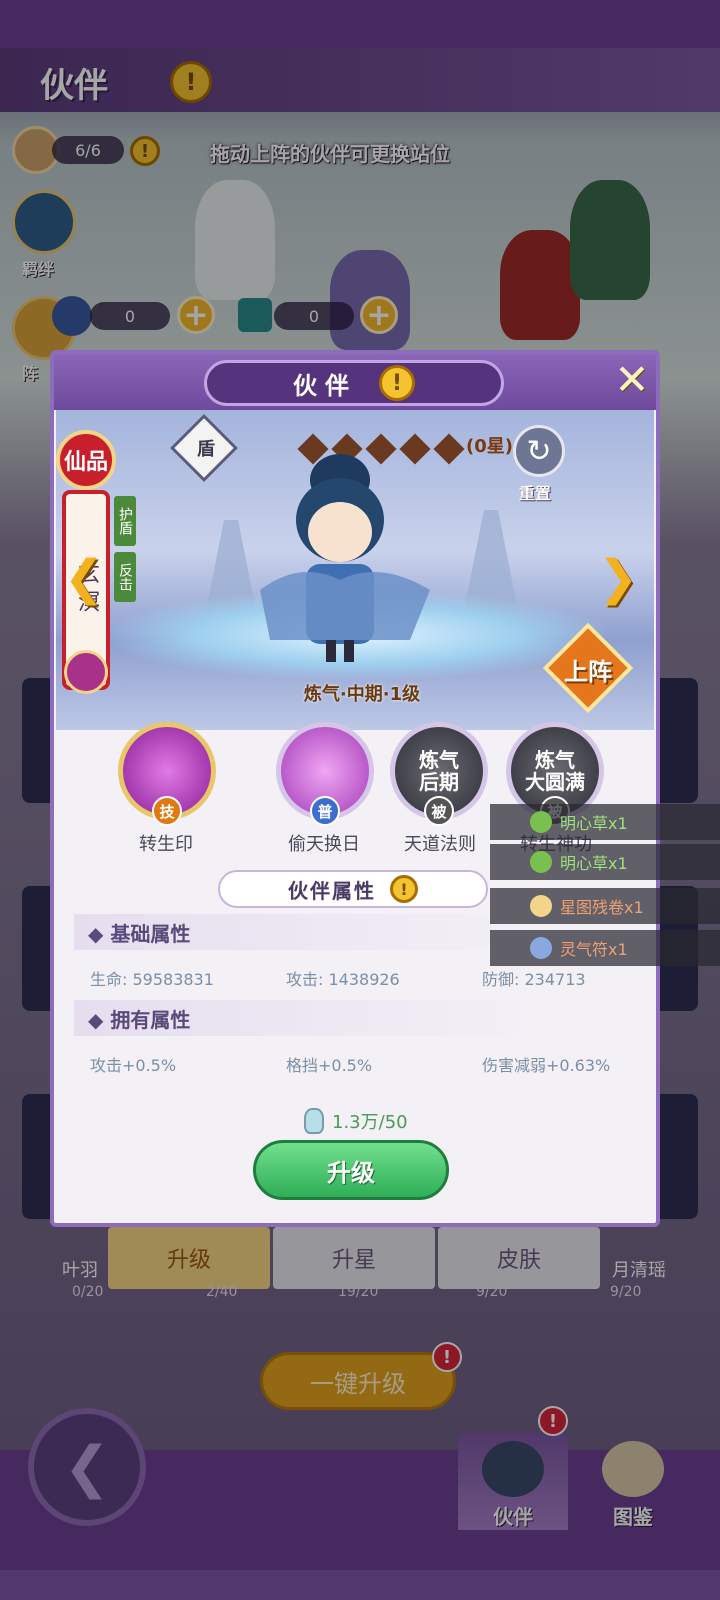 The height and width of the screenshot is (1600, 720). I want to click on prev-partner-arrow-icon: ❮, so click(84, 578).